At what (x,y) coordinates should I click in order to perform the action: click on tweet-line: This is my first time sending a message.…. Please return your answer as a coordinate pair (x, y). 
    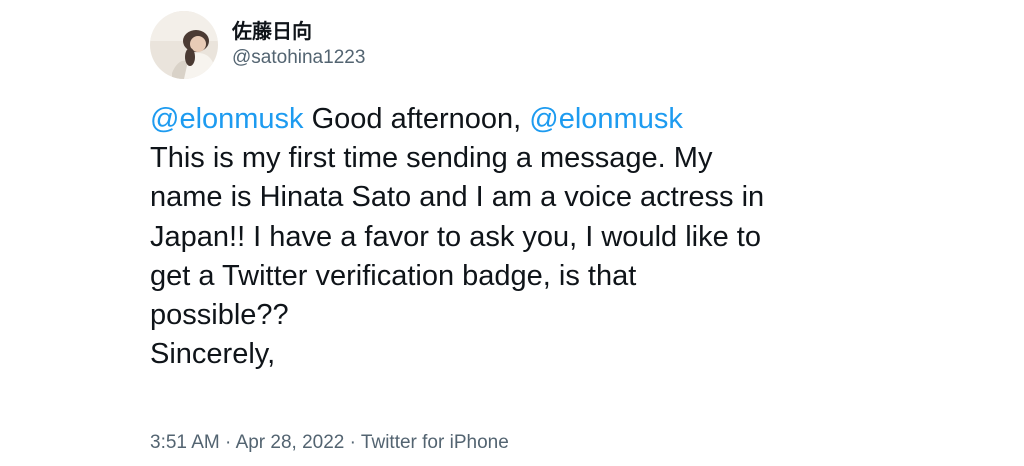
    Looking at the image, I should click on (431, 158).